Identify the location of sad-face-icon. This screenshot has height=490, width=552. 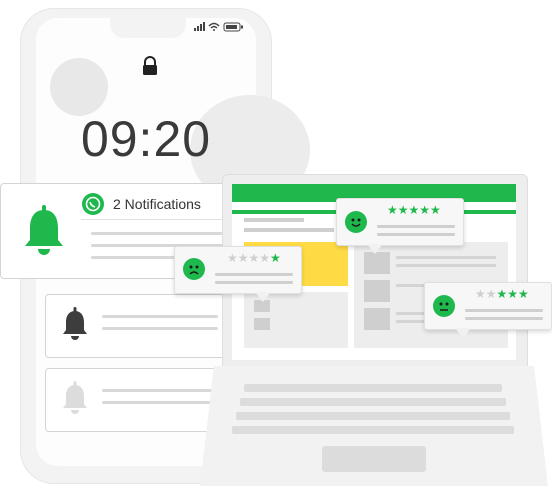
(194, 269).